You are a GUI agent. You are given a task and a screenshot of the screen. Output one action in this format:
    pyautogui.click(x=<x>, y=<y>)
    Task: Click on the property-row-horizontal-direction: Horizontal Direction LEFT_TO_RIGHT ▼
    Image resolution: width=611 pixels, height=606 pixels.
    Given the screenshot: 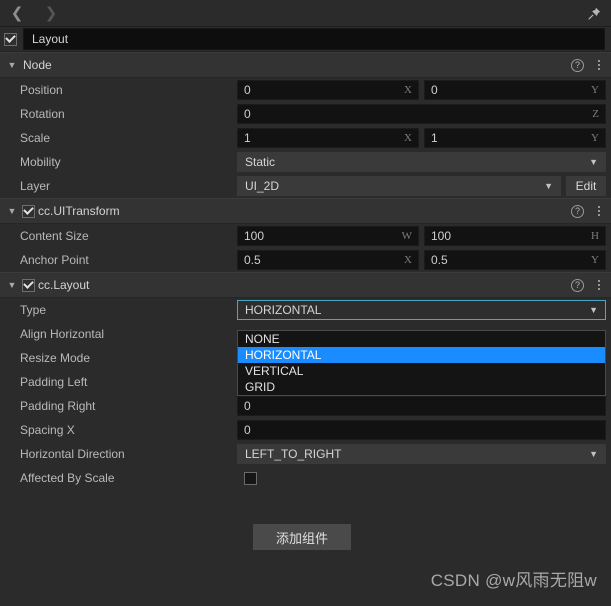 What is the action you would take?
    pyautogui.click(x=305, y=454)
    